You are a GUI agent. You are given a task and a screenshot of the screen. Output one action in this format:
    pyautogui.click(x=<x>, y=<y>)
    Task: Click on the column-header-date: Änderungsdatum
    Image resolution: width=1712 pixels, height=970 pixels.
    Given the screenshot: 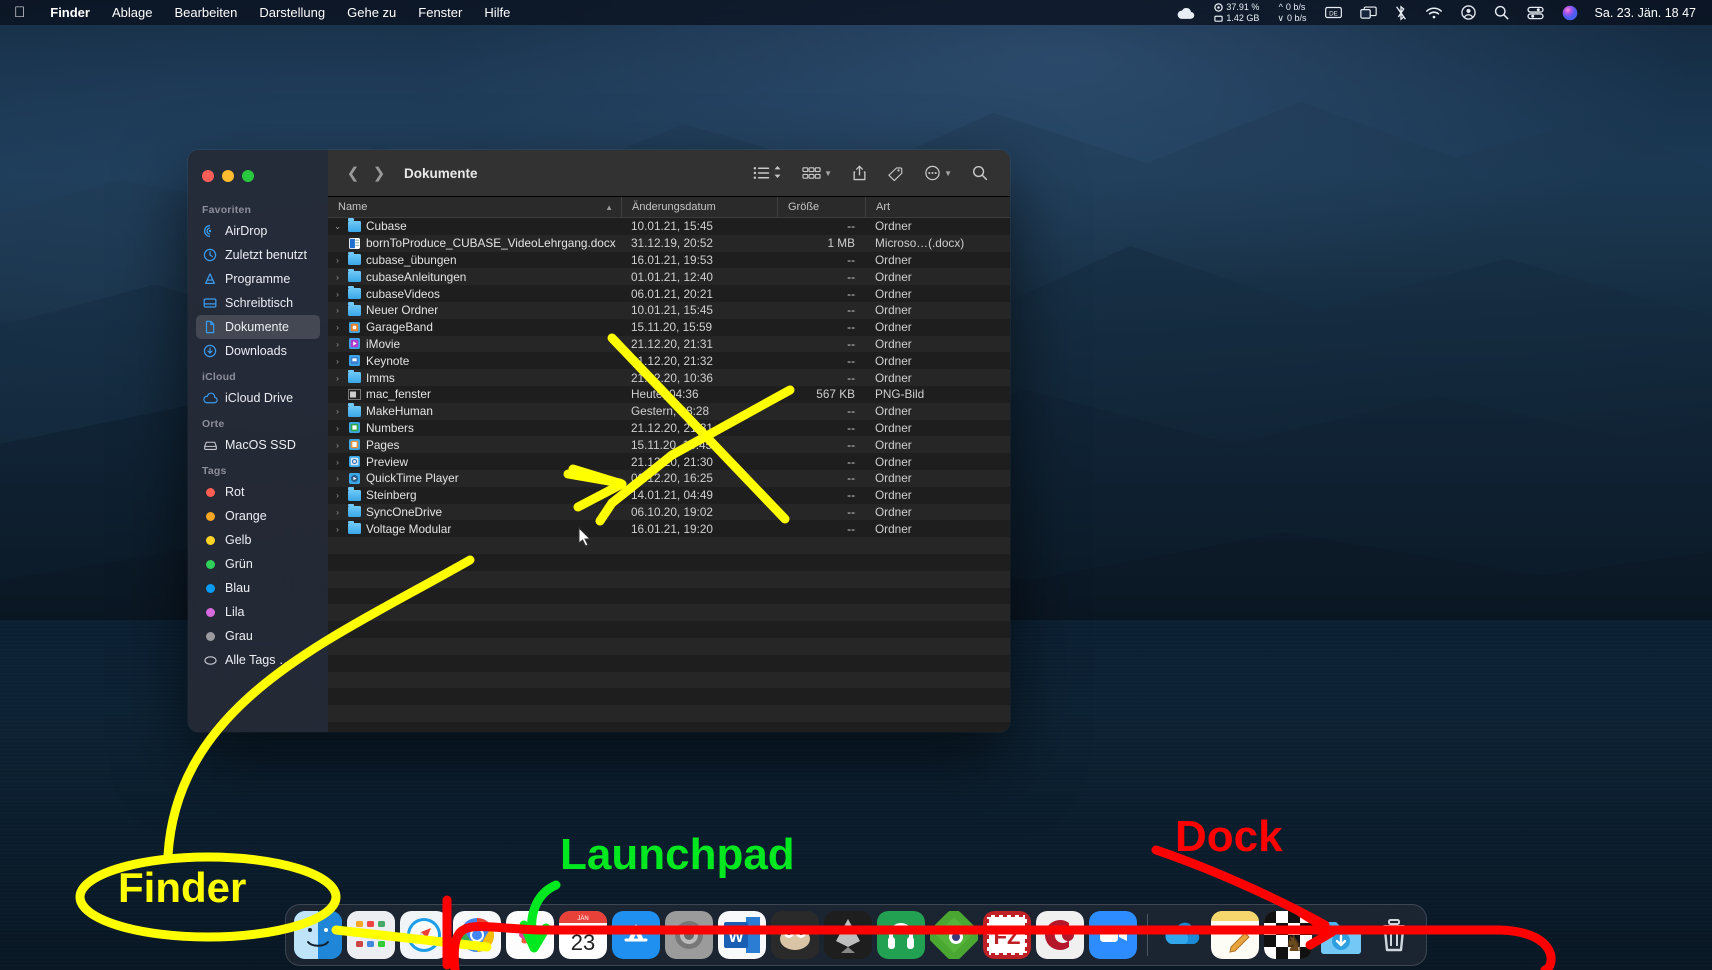 What is the action you would take?
    pyautogui.click(x=699, y=207)
    